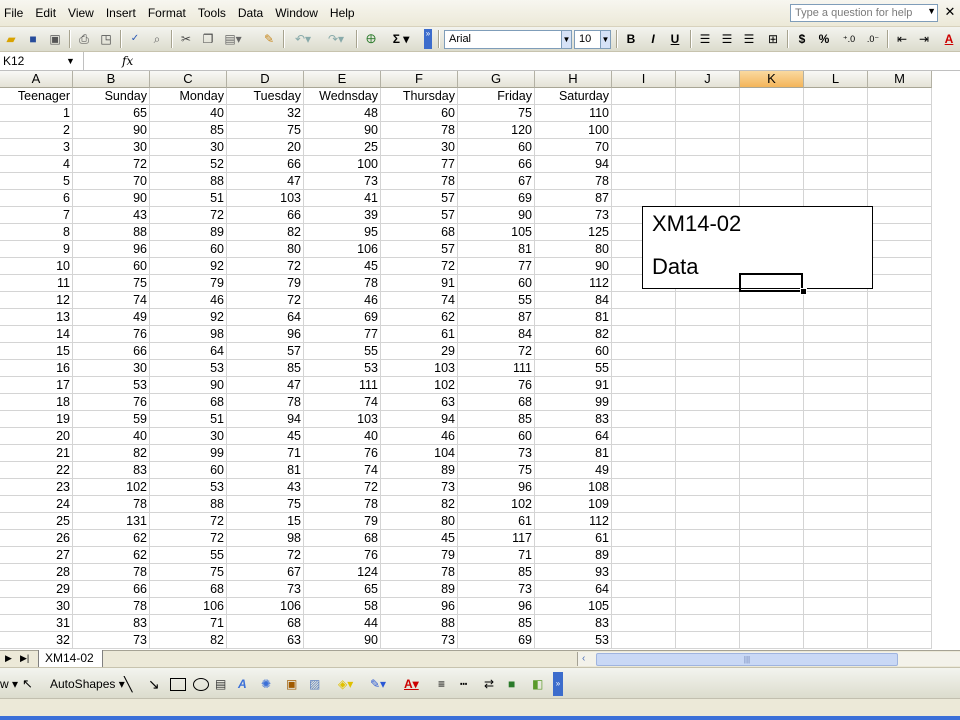  What do you see at coordinates (36, 640) in the screenshot?
I see `data-cell: 32` at bounding box center [36, 640].